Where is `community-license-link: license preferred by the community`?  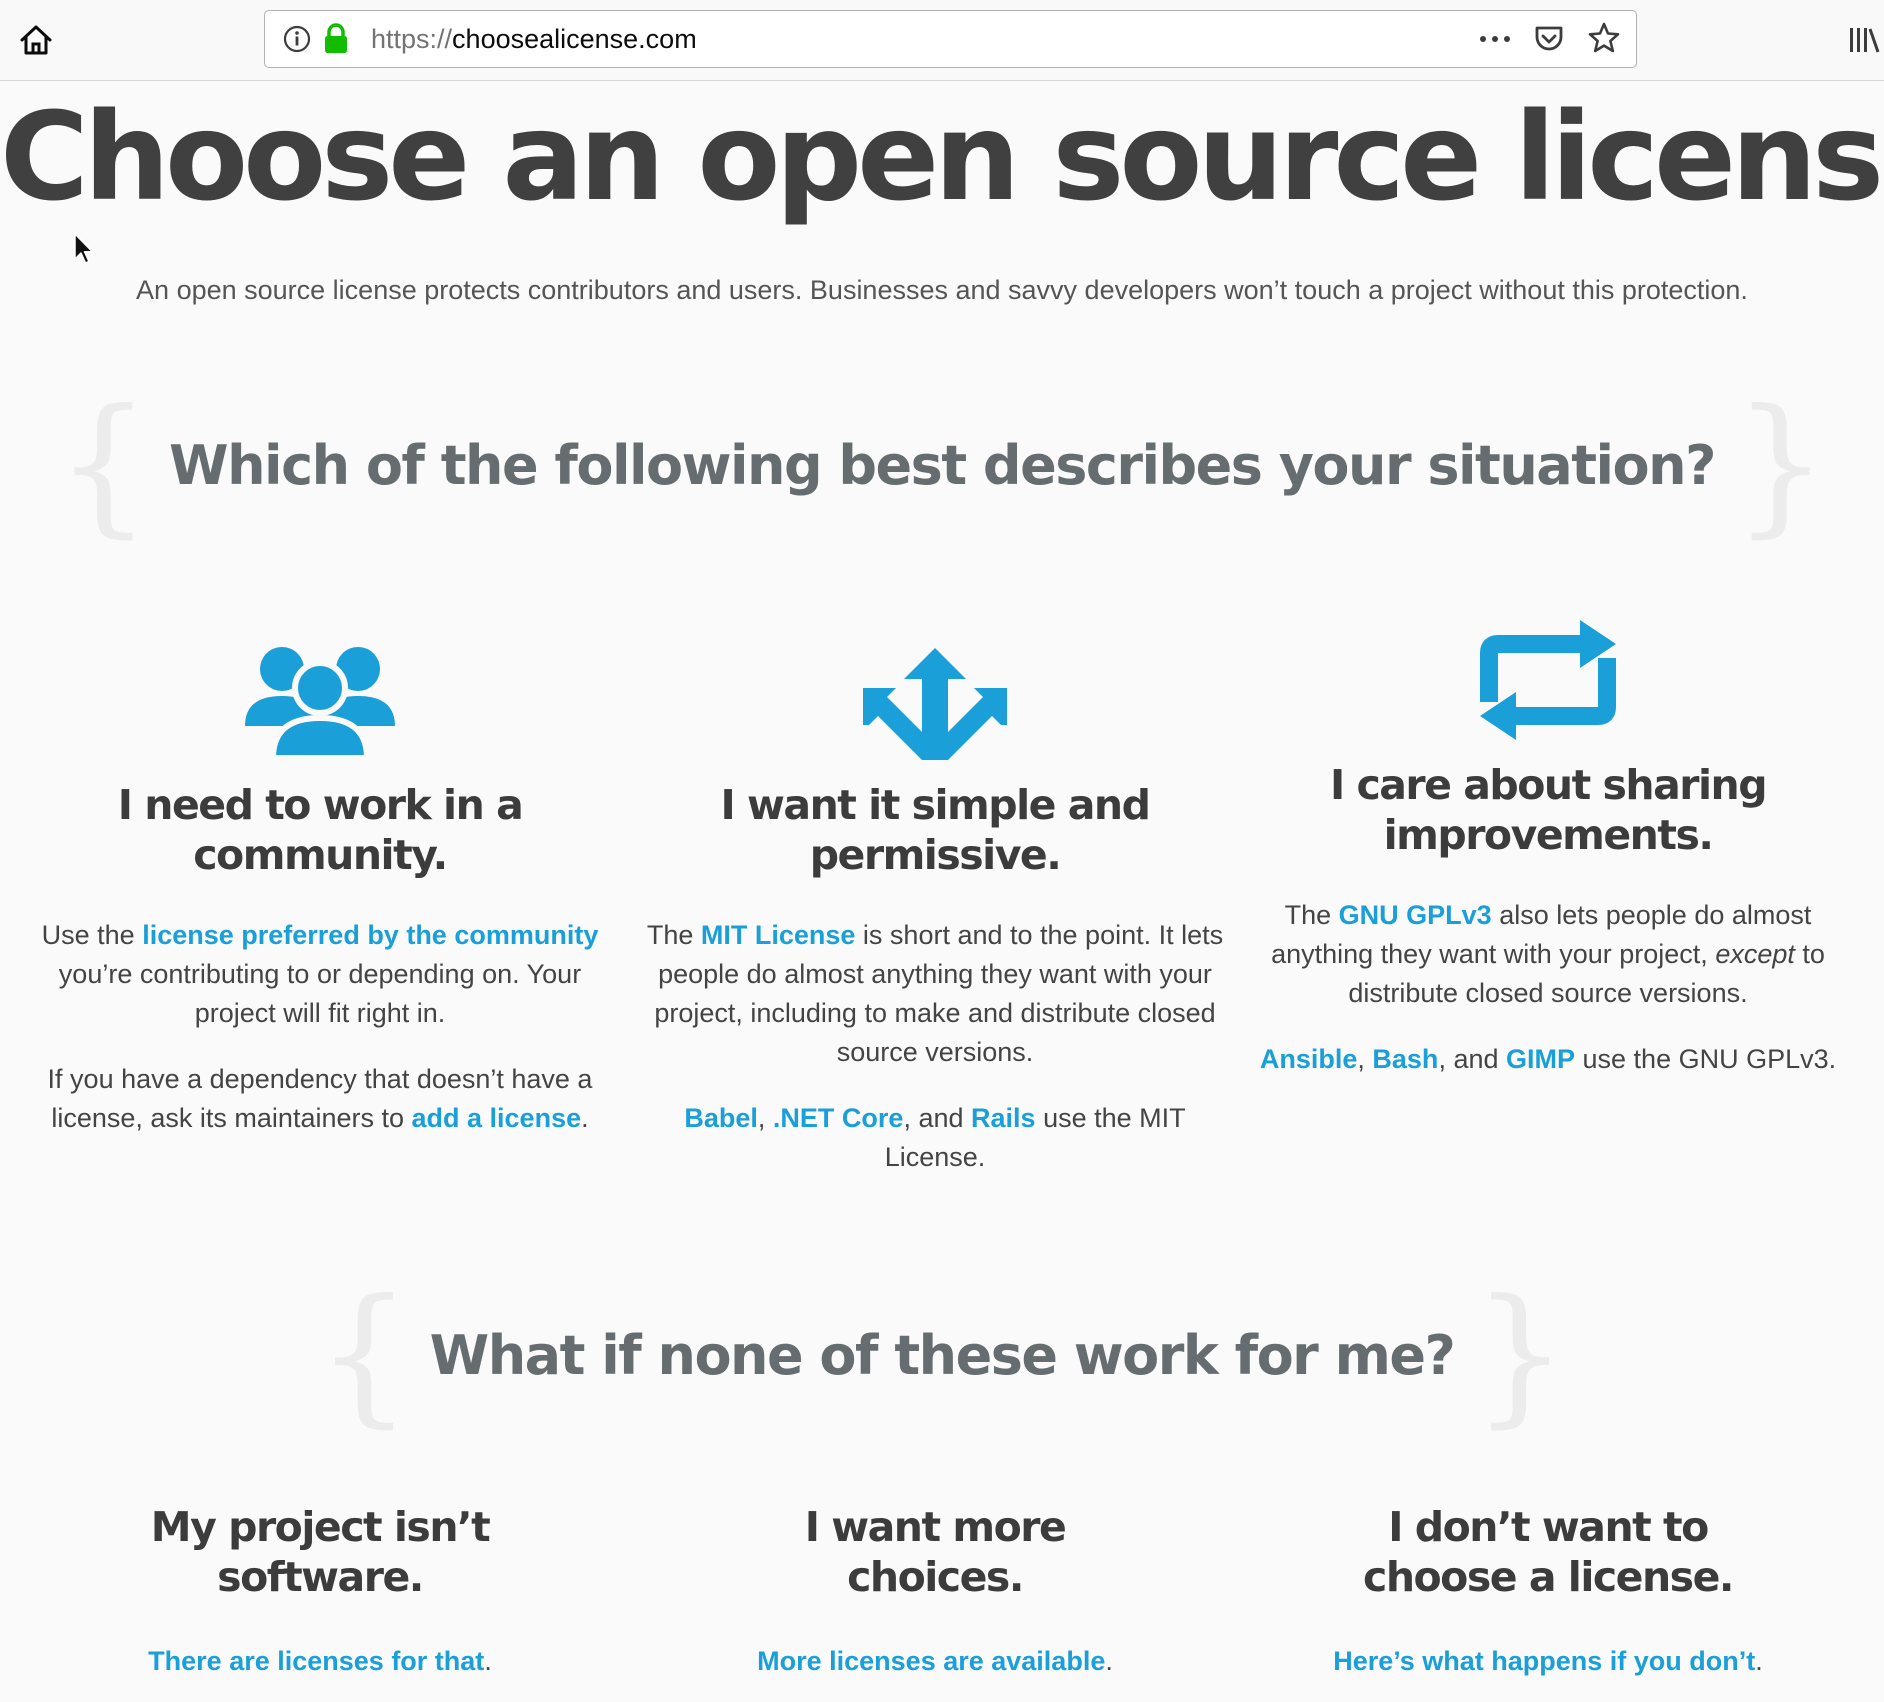
community-license-link: license preferred by the community is located at coordinates (370, 935).